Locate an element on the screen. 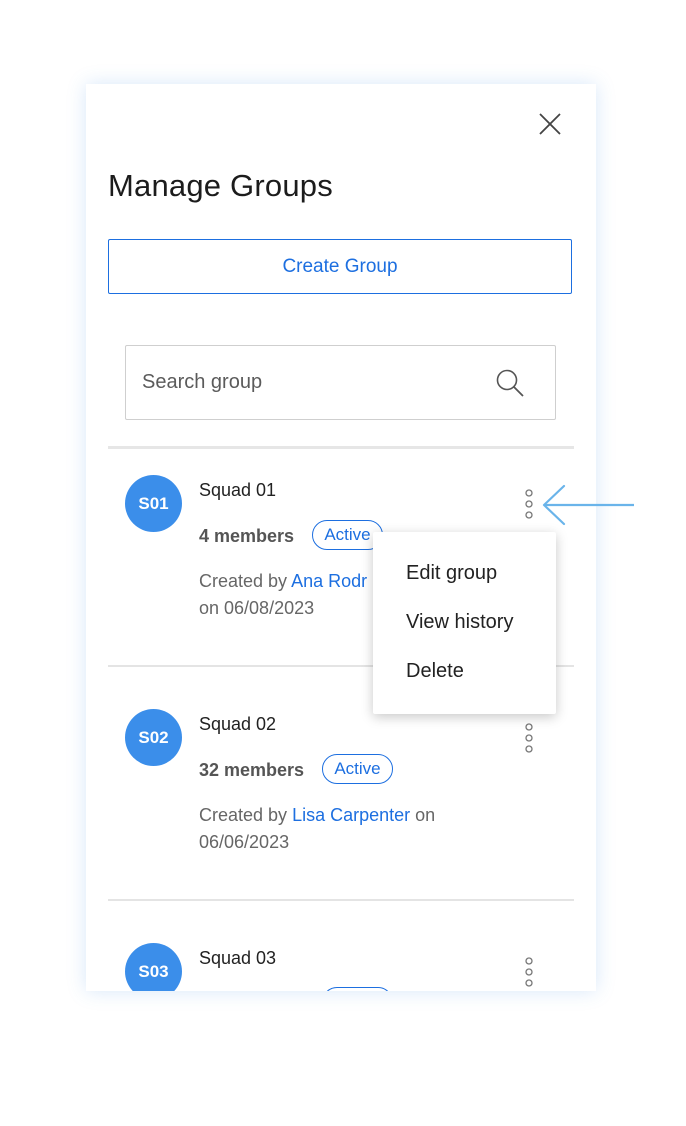 The height and width of the screenshot is (1126, 686). creator-link: Ana Rodr is located at coordinates (329, 581).